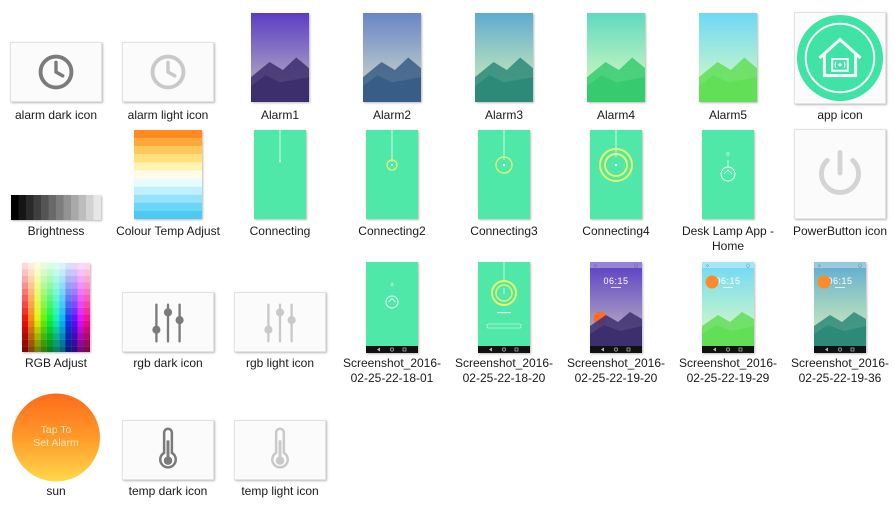 Image resolution: width=894 pixels, height=520 pixels. I want to click on colour-temp-gradient-image, so click(168, 174).